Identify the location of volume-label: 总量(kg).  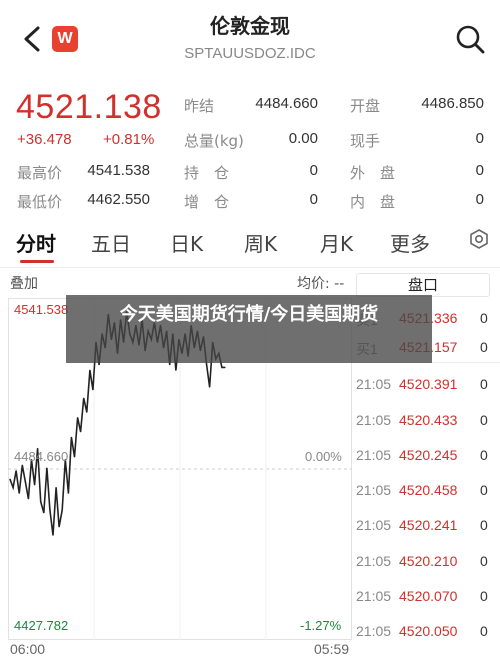
(214, 141).